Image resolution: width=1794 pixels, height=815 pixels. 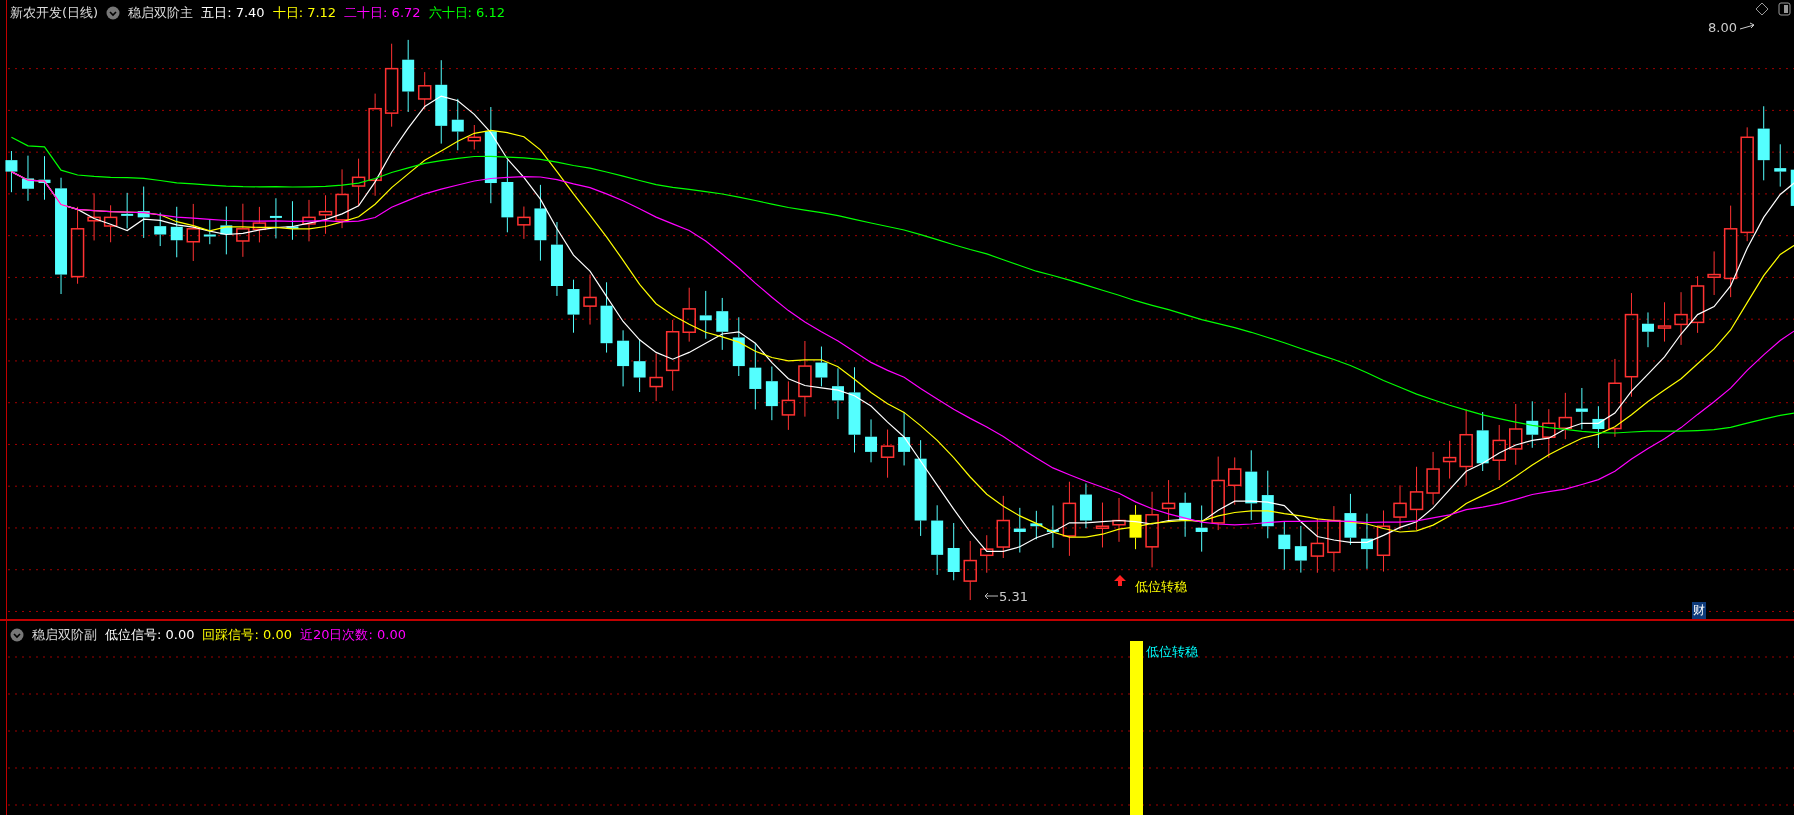 What do you see at coordinates (1722, 27) in the screenshot?
I see `high-price-label: 8.00` at bounding box center [1722, 27].